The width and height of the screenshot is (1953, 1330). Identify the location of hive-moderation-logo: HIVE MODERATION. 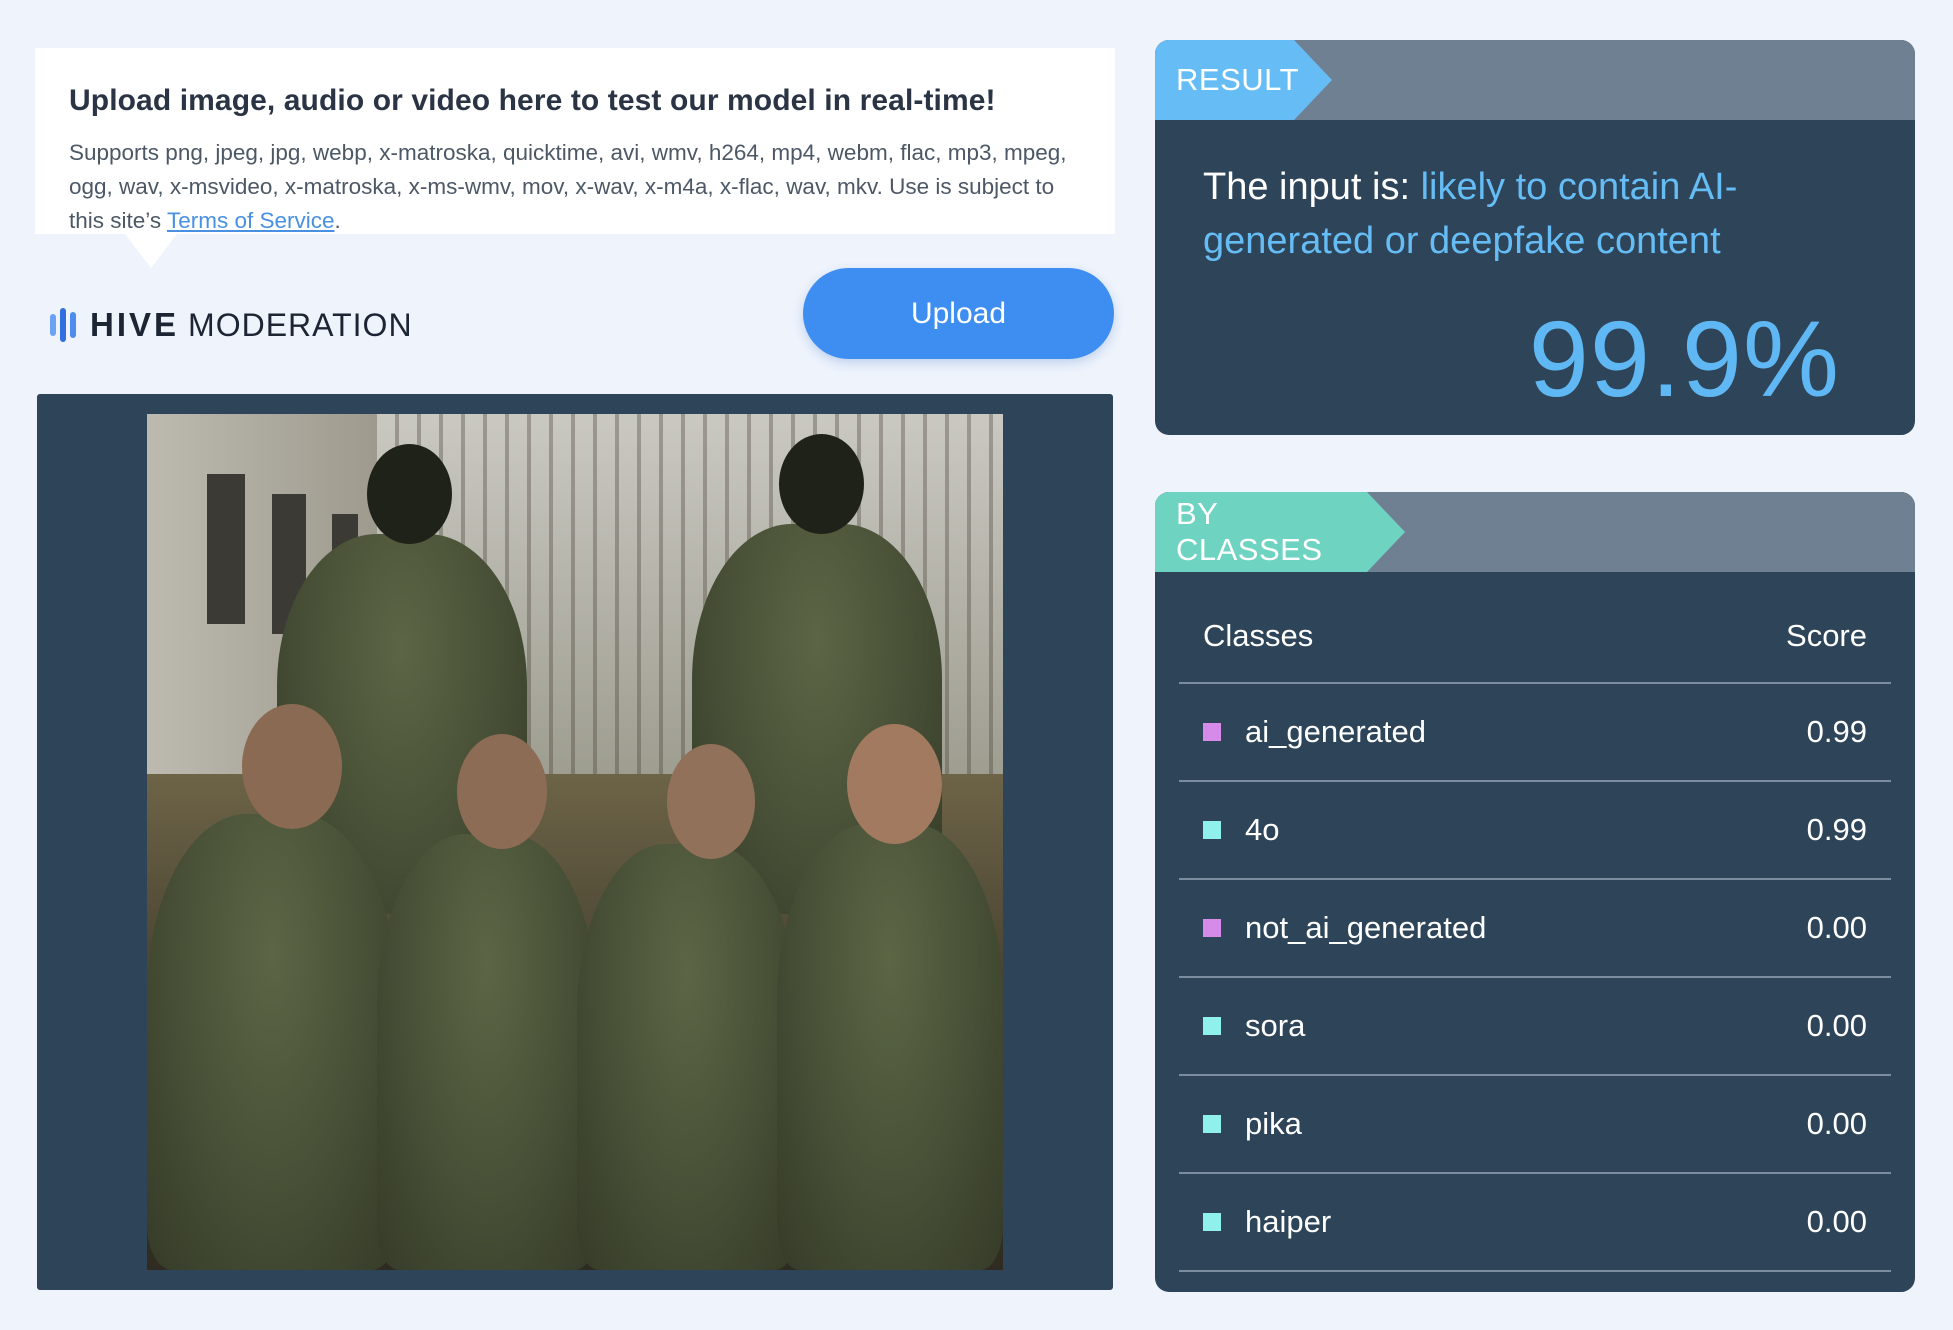
(231, 325).